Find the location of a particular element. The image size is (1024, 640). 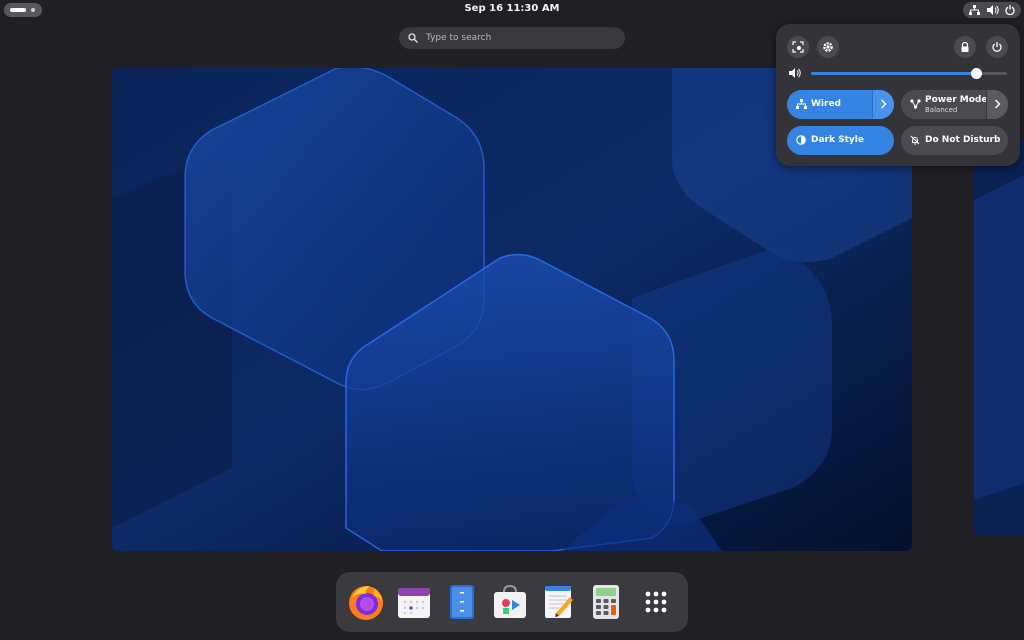

search-icon is located at coordinates (413, 38).